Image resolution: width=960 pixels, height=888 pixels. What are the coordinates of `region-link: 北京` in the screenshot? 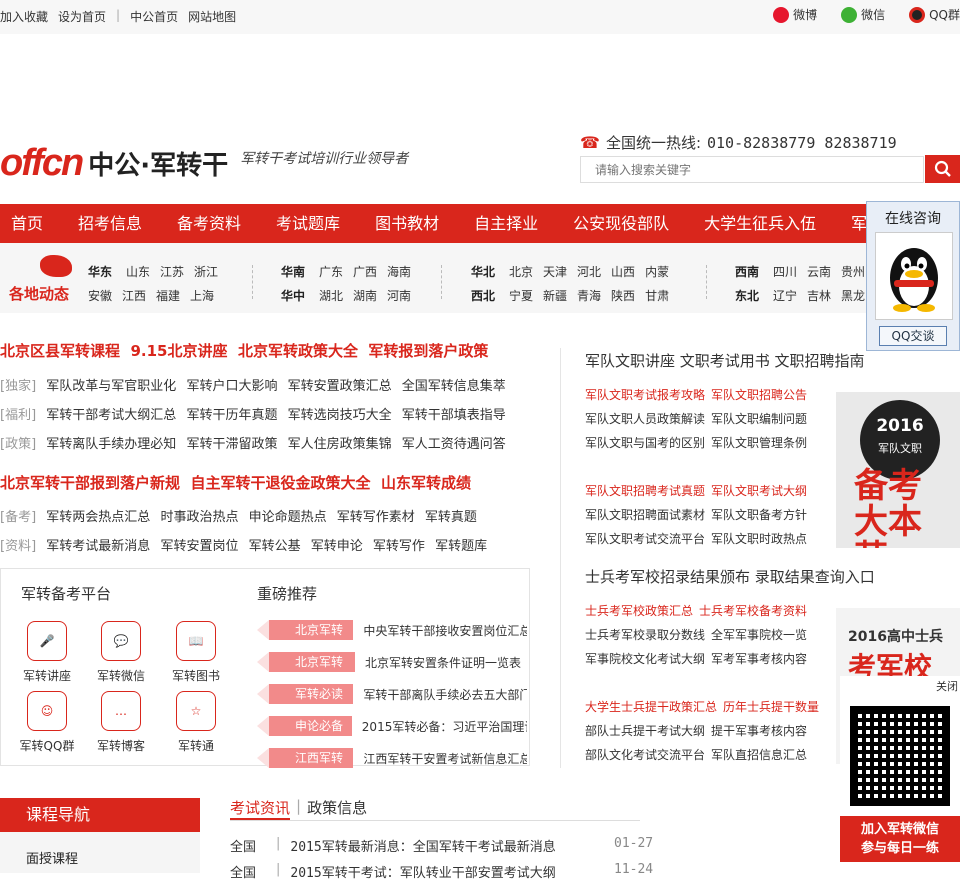 It's located at (521, 271).